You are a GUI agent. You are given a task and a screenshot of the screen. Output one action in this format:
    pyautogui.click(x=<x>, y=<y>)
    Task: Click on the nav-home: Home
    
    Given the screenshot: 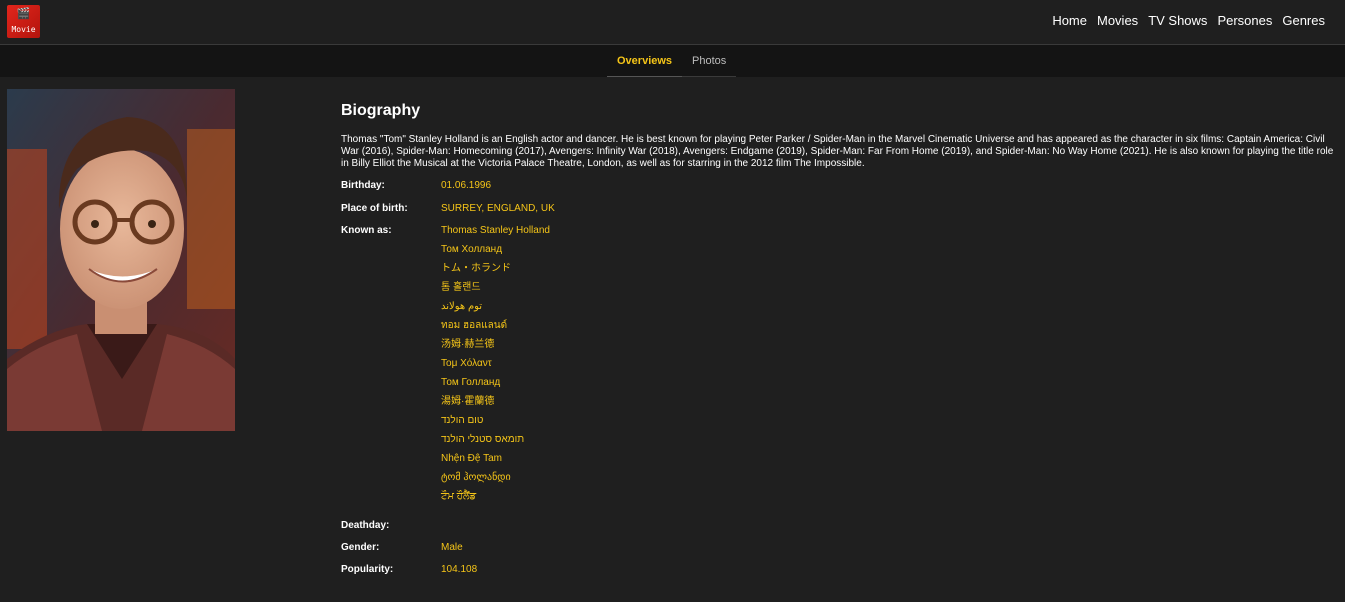 What is the action you would take?
    pyautogui.click(x=1069, y=21)
    